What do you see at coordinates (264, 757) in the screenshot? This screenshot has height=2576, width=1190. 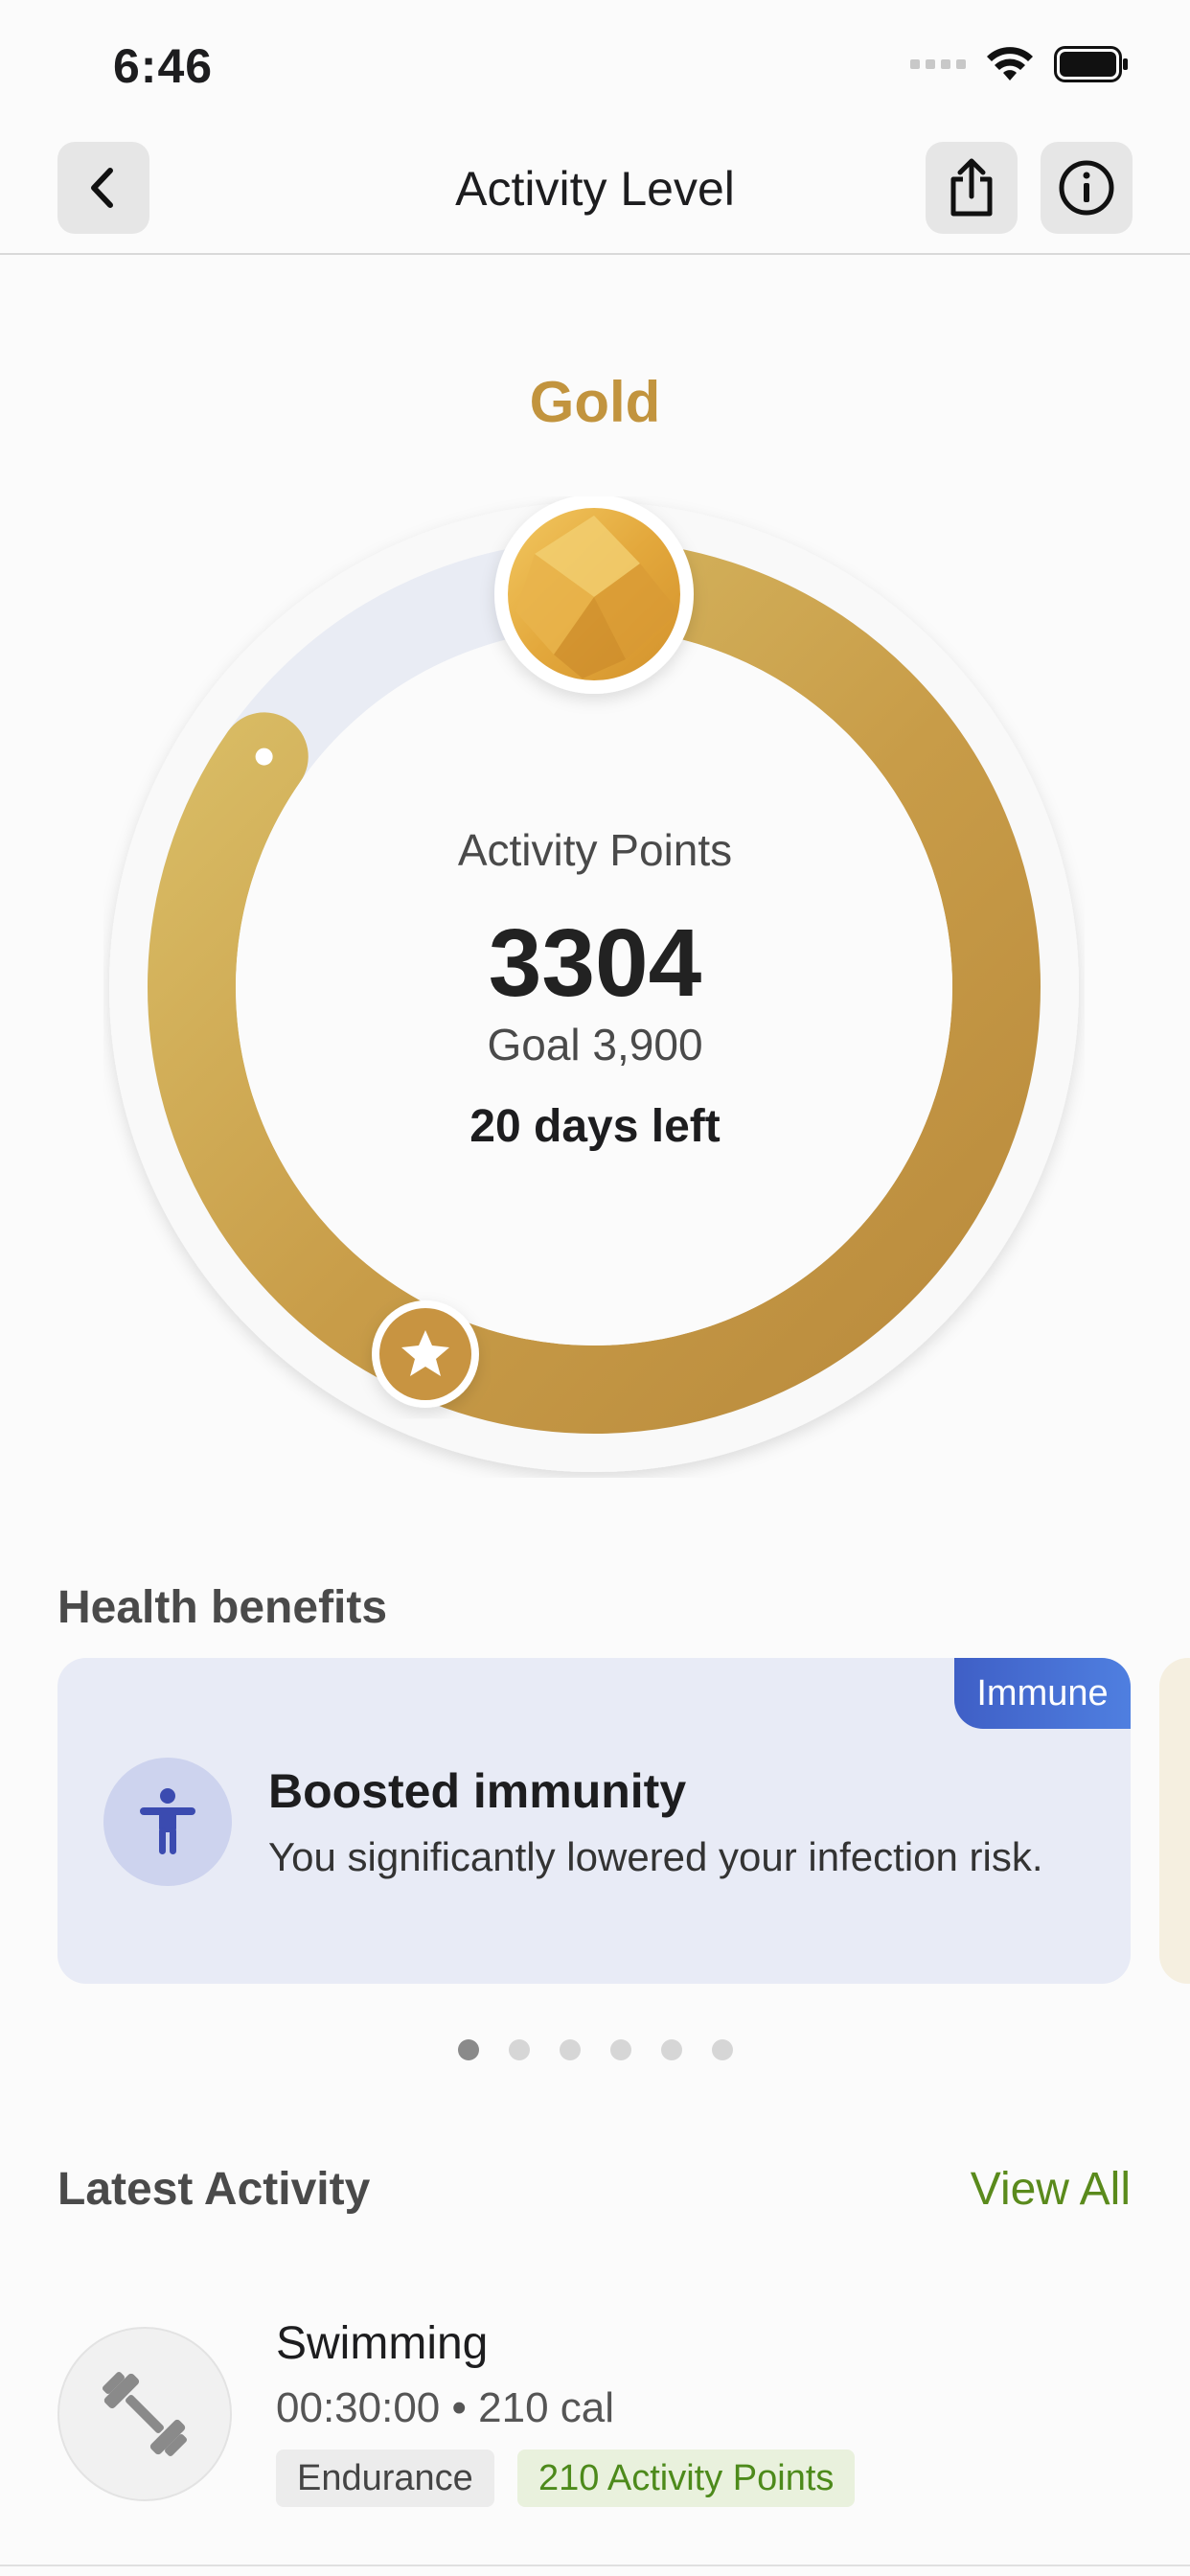 I see `ring-progress-end-dot` at bounding box center [264, 757].